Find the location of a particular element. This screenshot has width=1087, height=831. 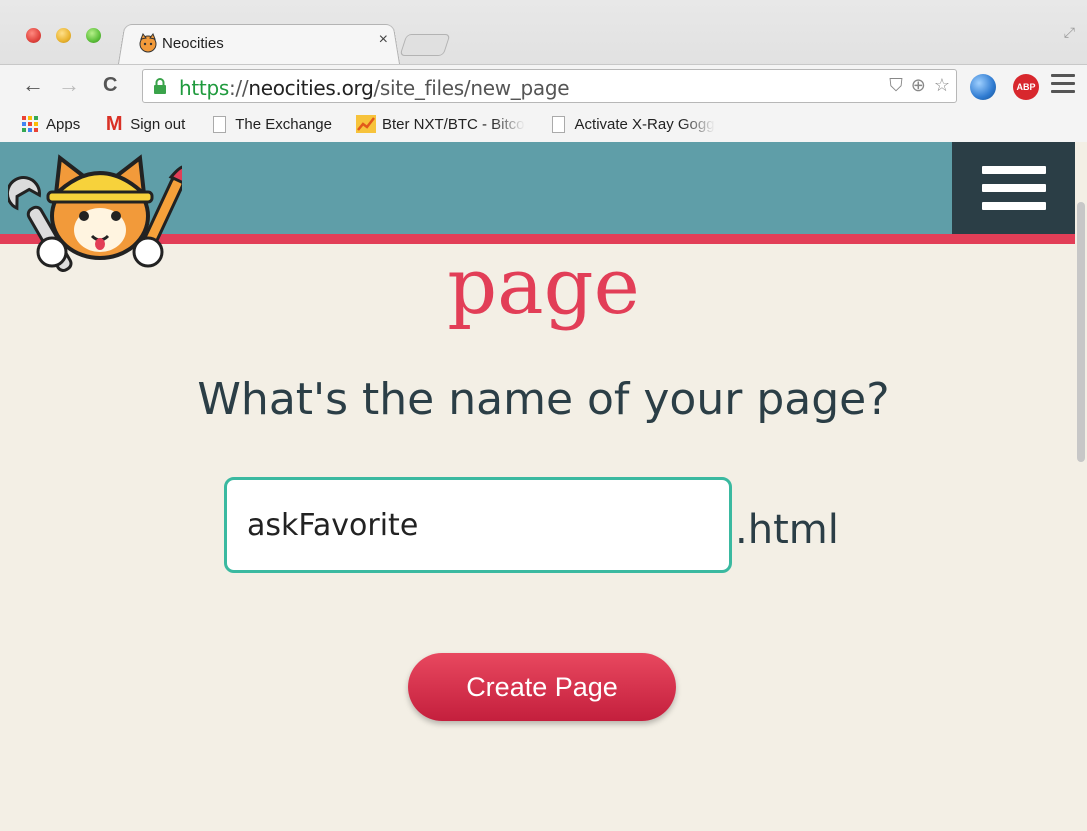

new-tab-button is located at coordinates (425, 45).